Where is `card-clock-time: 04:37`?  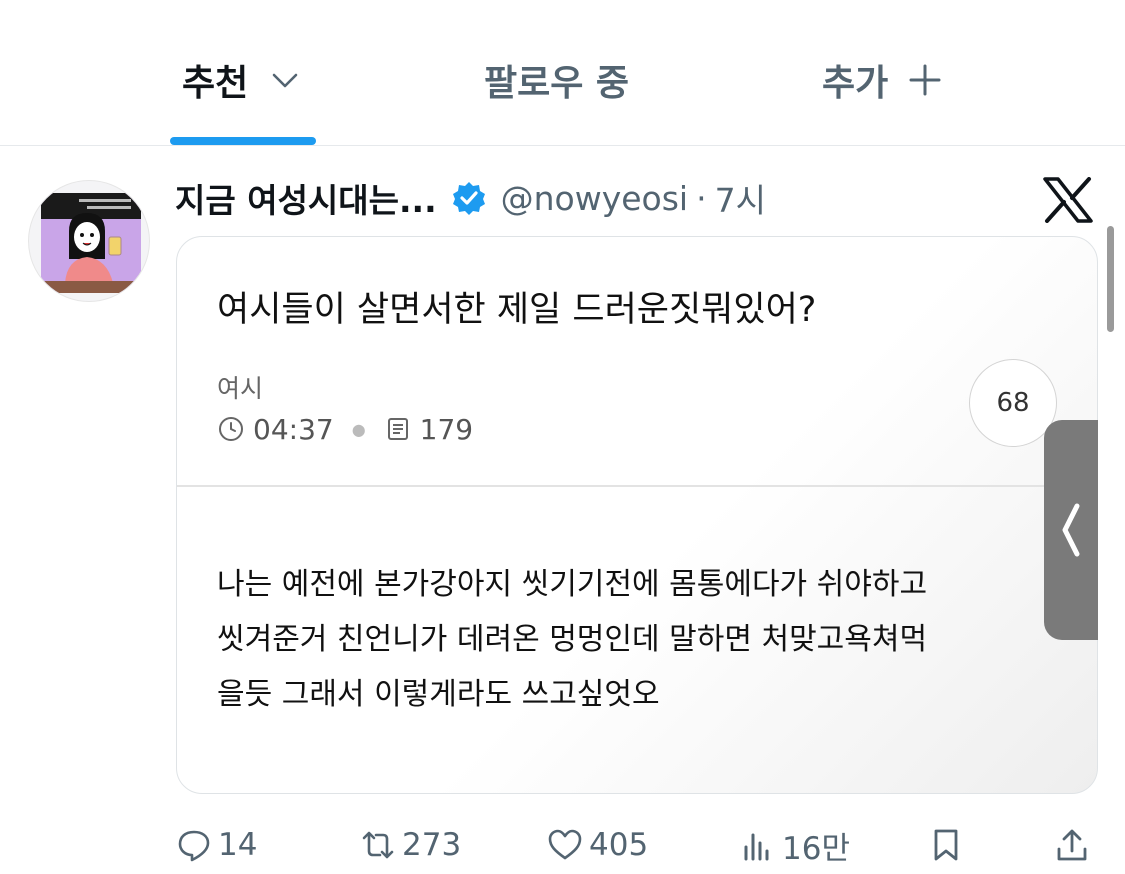 card-clock-time: 04:37 is located at coordinates (293, 429).